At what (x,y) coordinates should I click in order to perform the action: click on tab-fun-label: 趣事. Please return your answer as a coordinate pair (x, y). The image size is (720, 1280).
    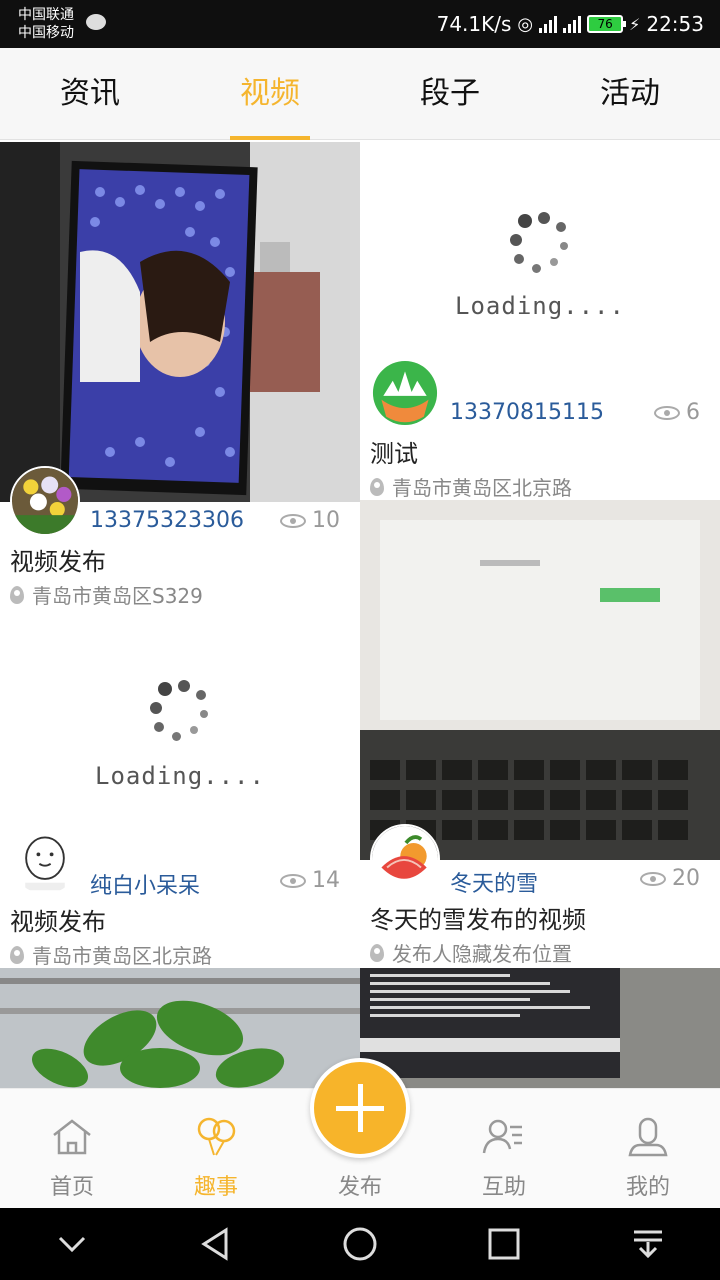
    Looking at the image, I should click on (215, 1187).